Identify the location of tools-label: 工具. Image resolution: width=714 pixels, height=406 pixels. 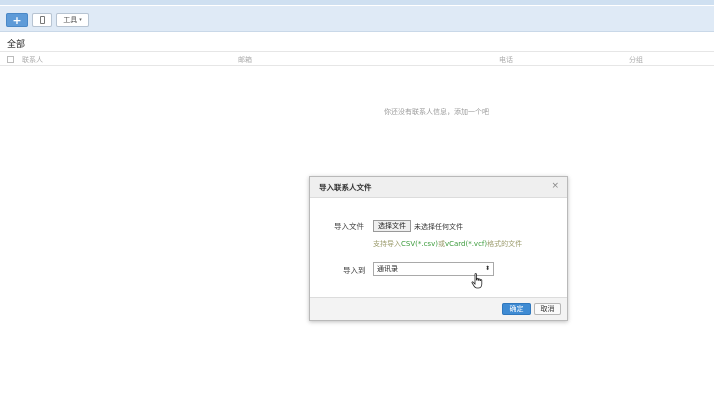
(70, 20).